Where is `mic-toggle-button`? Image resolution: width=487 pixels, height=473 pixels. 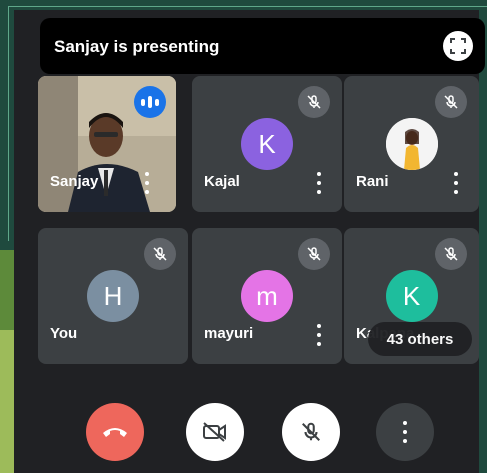
mic-toggle-button is located at coordinates (311, 432).